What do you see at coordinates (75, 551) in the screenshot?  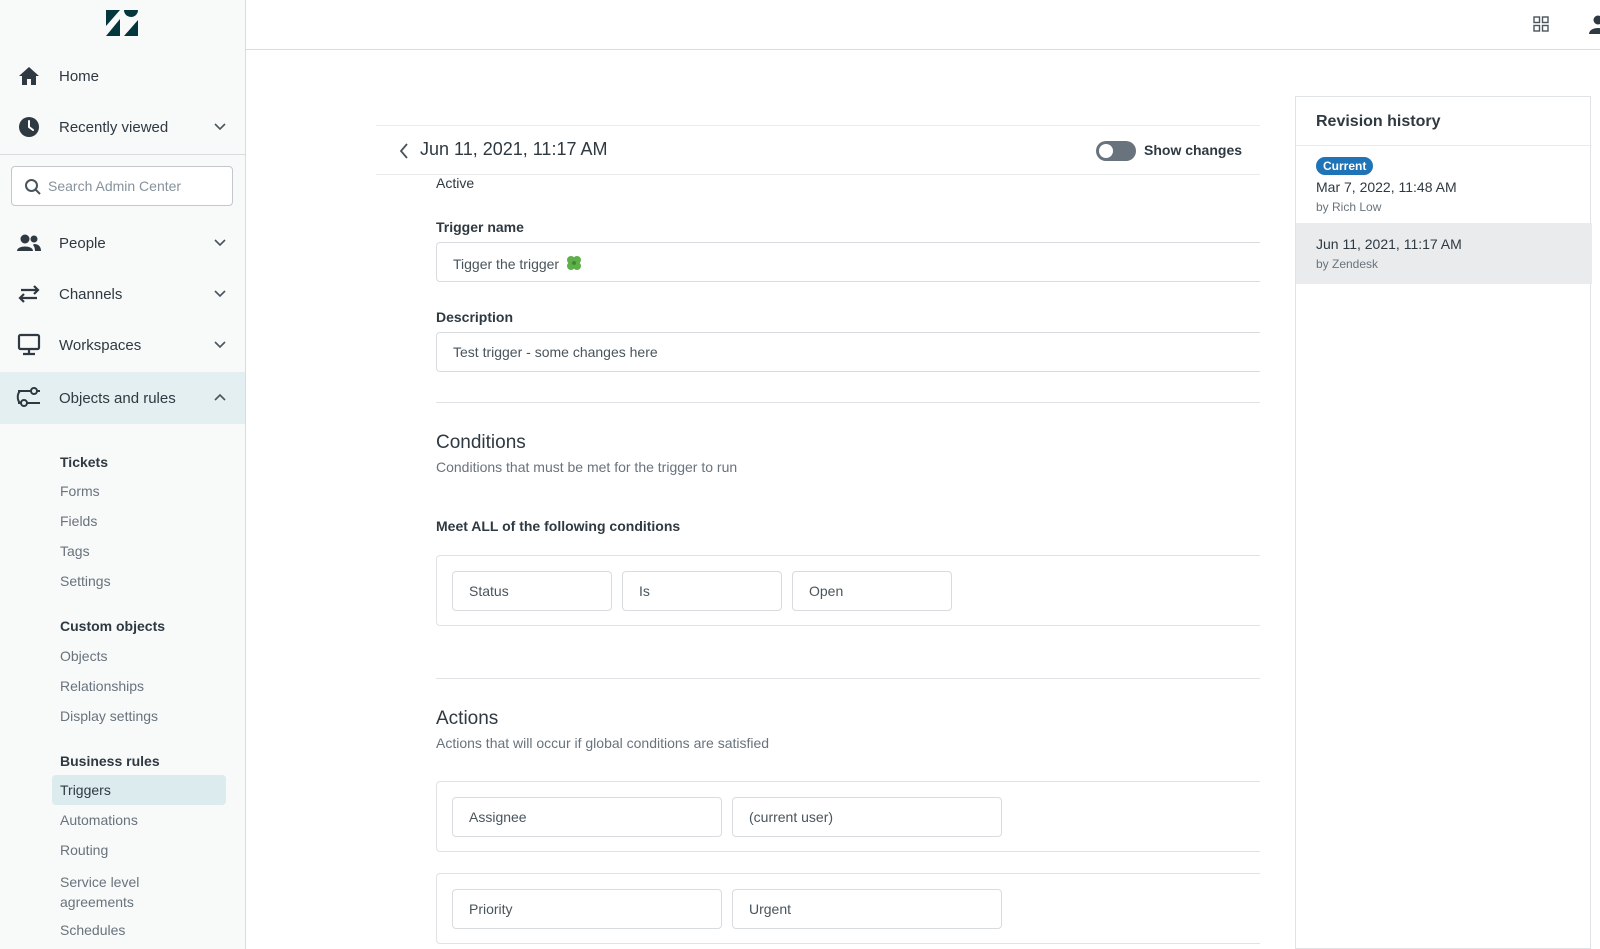 I see `sidebar-item-tags: Tags` at bounding box center [75, 551].